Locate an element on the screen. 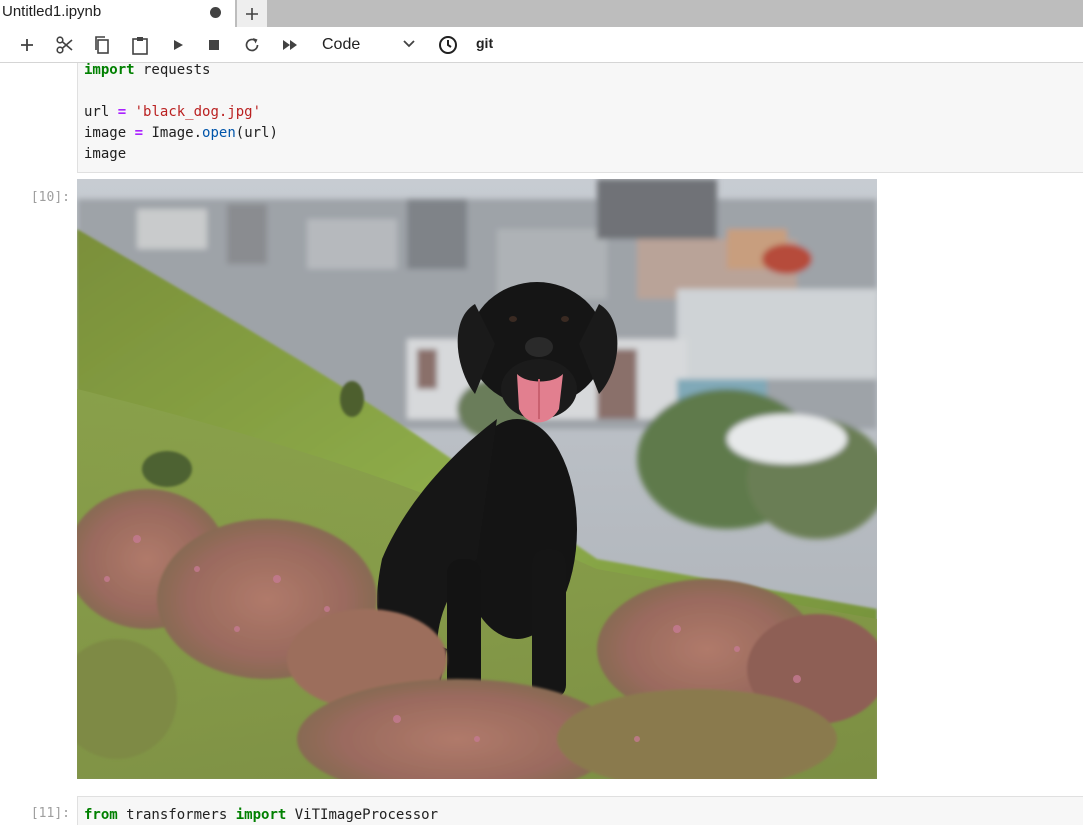 The height and width of the screenshot is (825, 1083). cut-cell-button is located at coordinates (65, 45).